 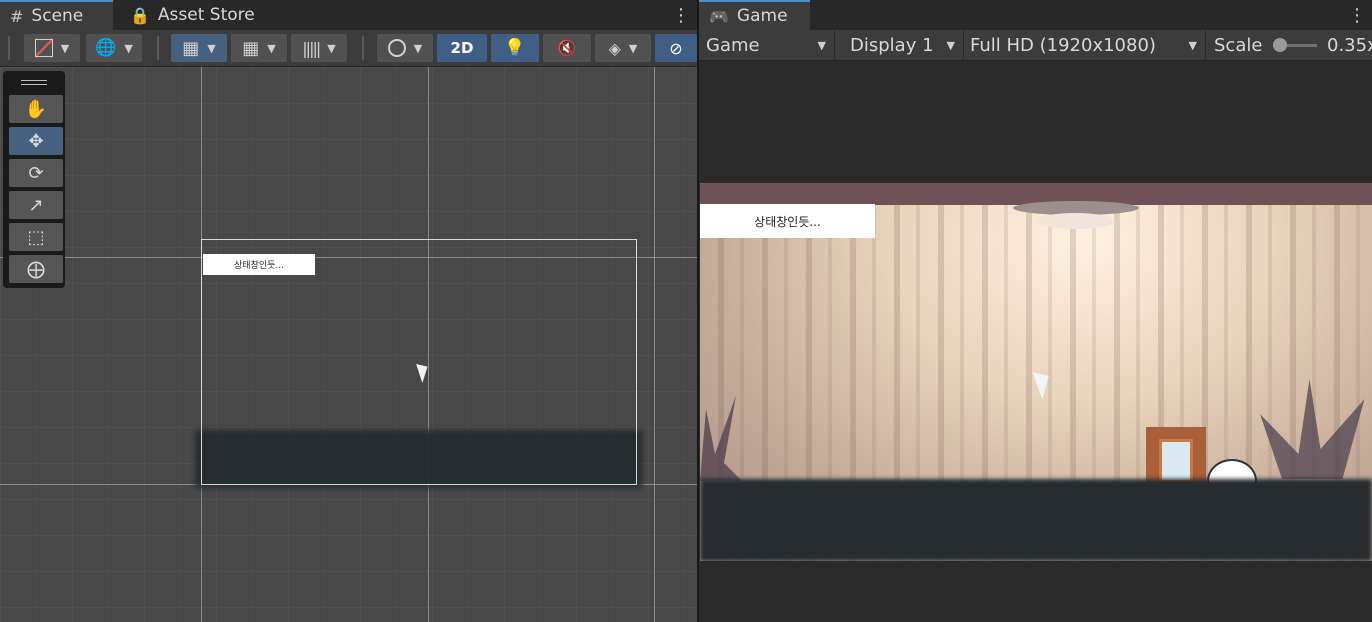 I want to click on tab-game-label: Game, so click(x=762, y=16).